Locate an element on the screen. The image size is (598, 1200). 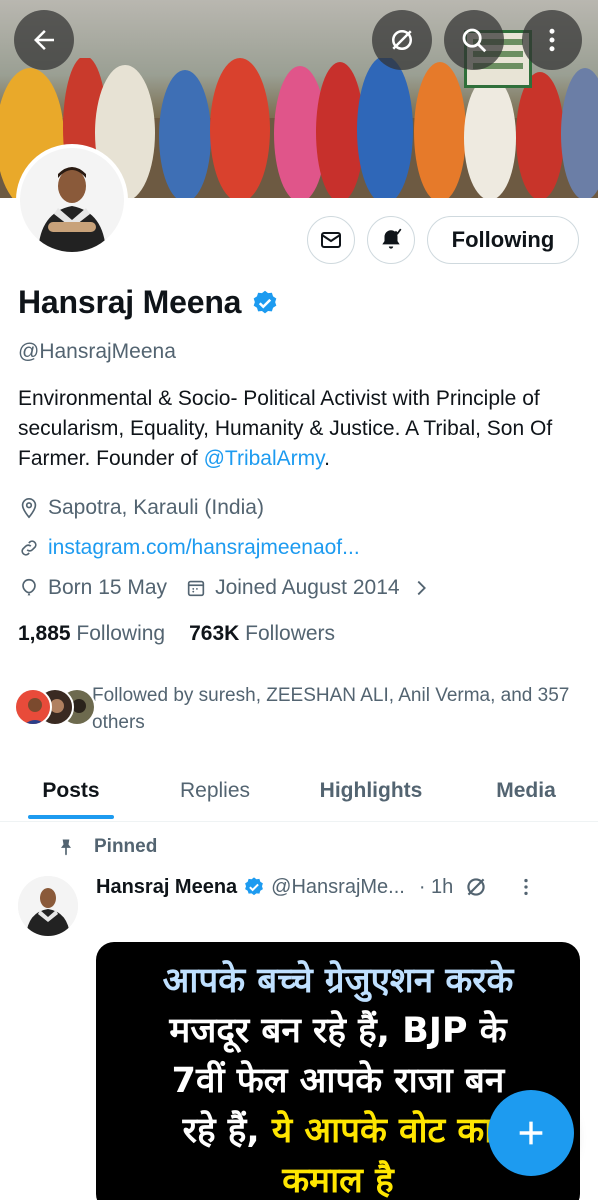
bio-mention-link: @TribalArmy is located at coordinates (264, 458).